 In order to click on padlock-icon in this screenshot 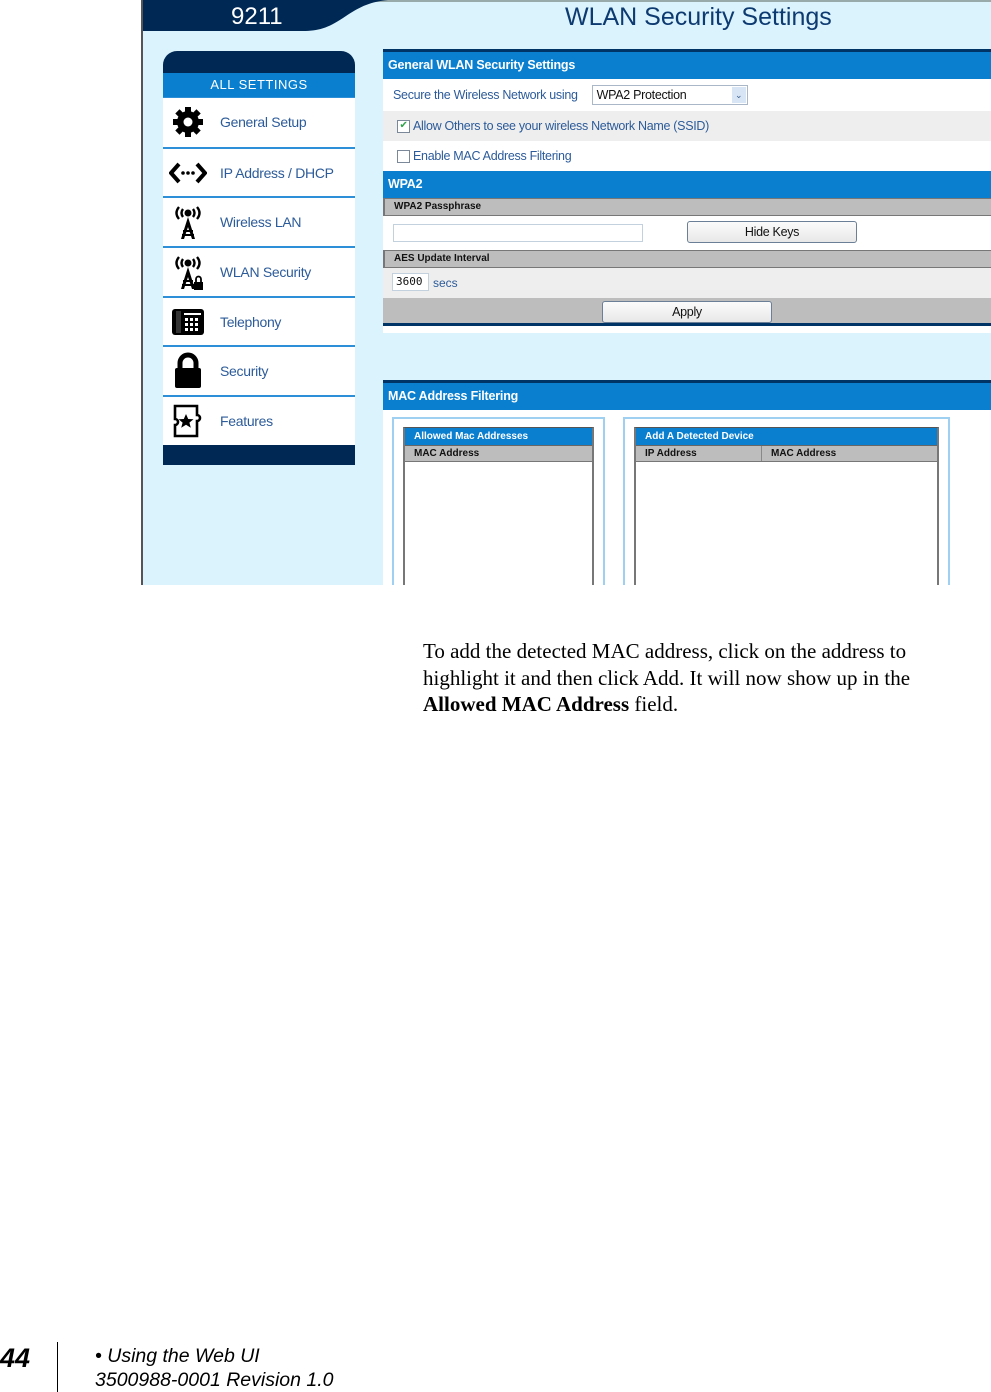, I will do `click(188, 371)`.